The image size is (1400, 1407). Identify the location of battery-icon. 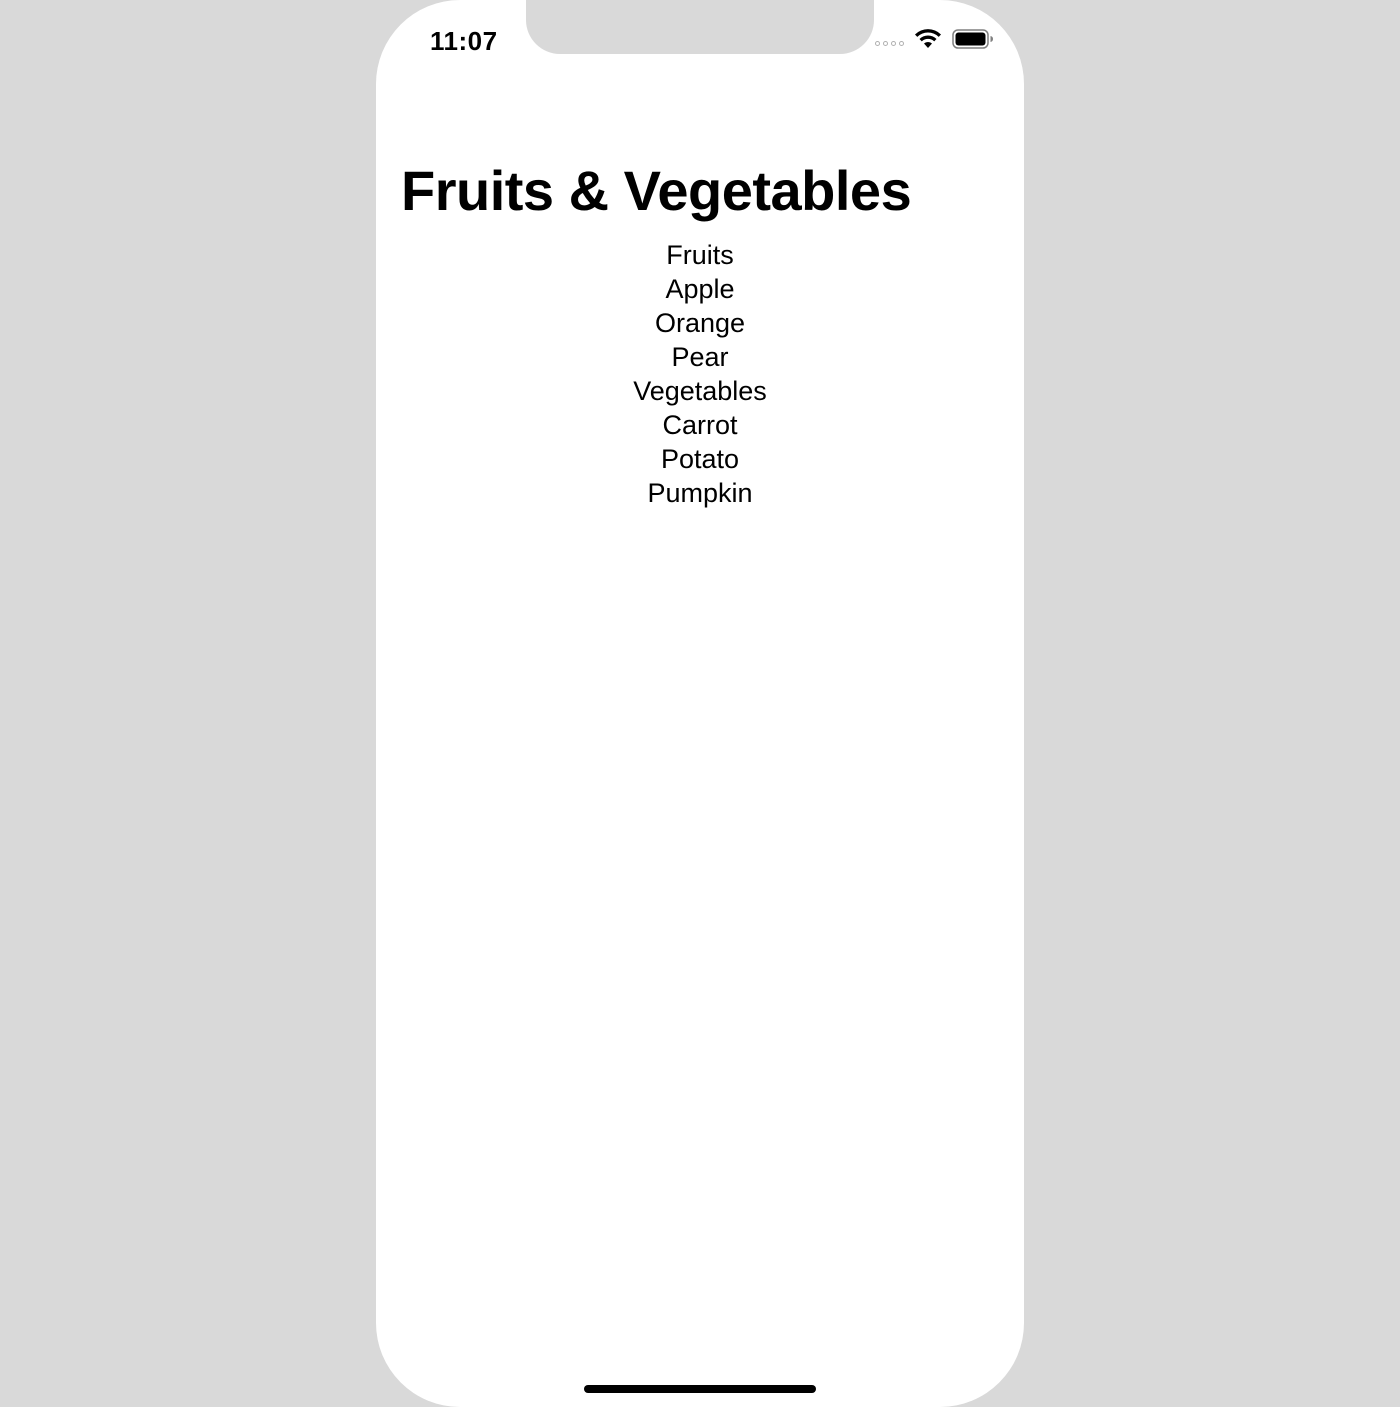
(972, 39).